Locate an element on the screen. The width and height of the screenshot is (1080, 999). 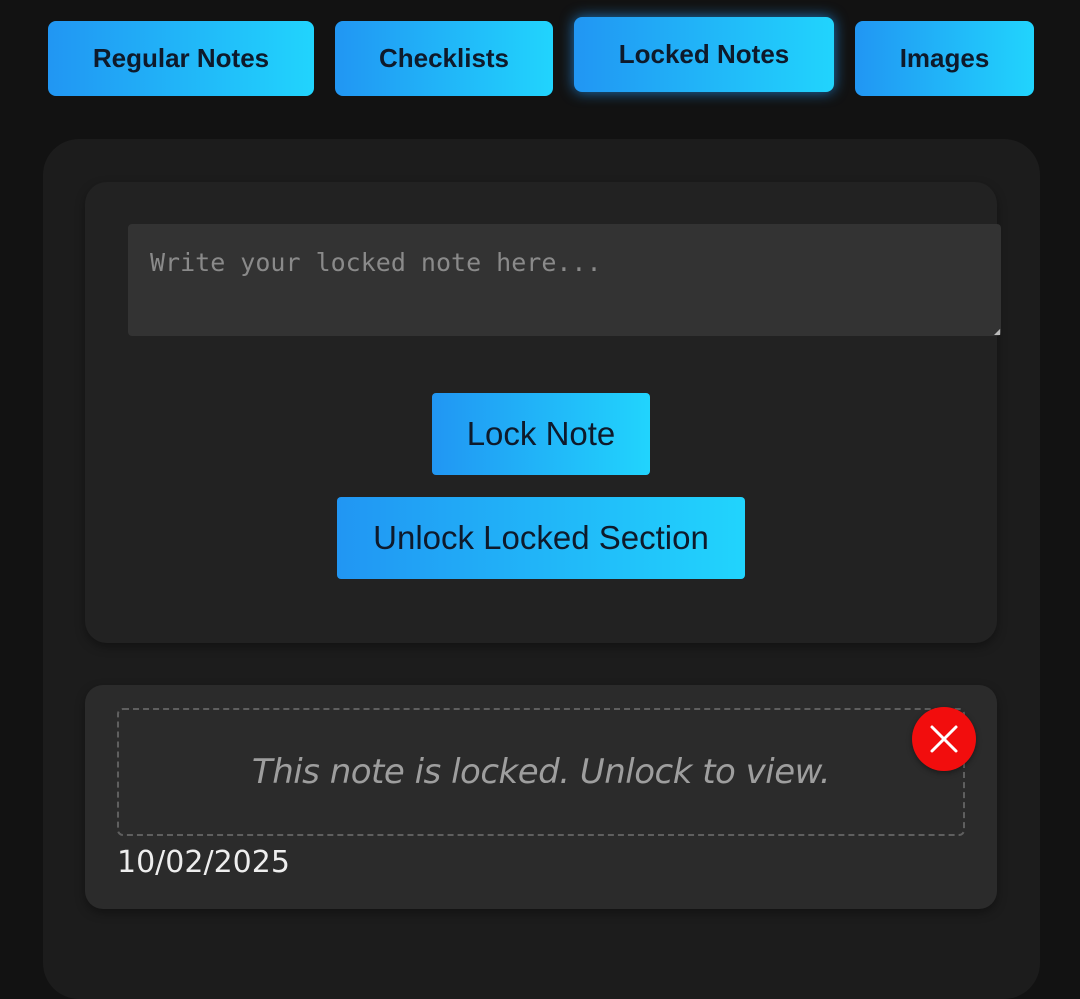
lock-note-button: Lock Note is located at coordinates (541, 434).